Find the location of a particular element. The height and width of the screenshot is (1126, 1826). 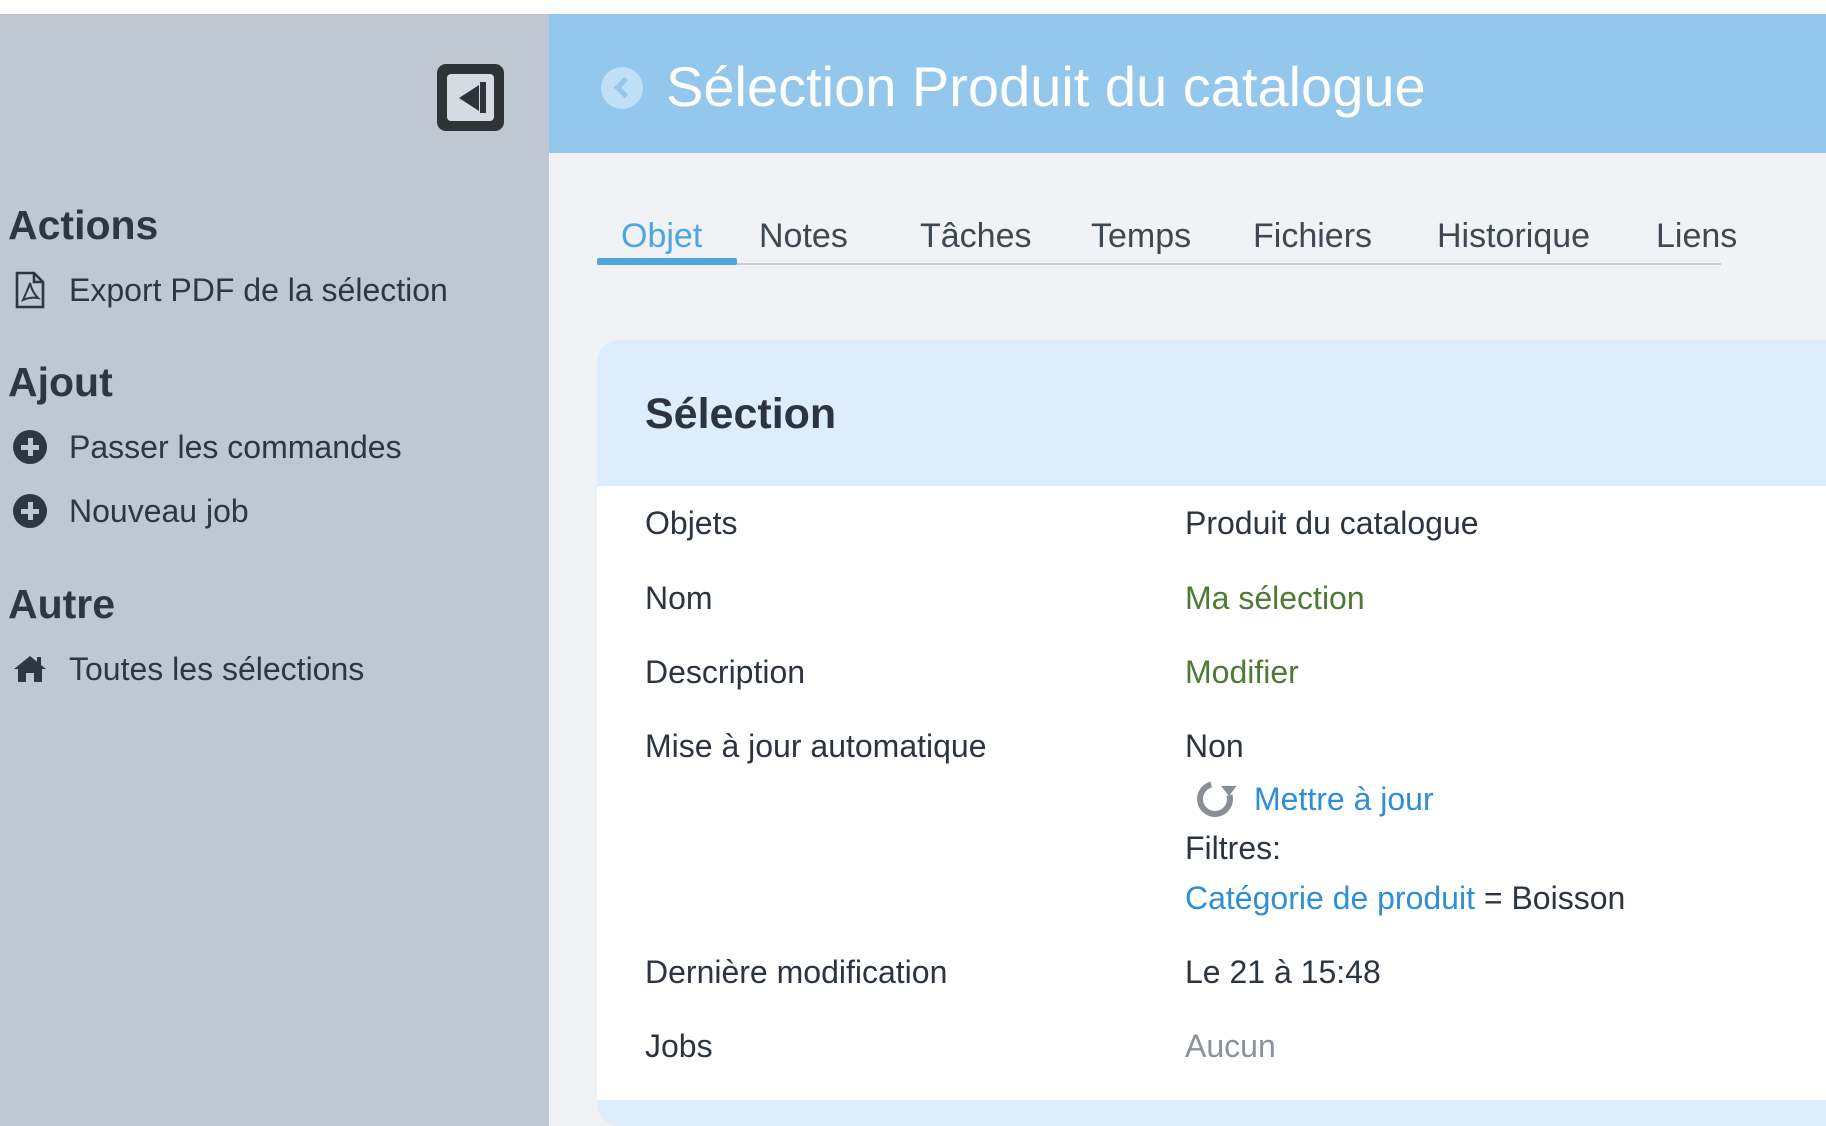

card-footer is located at coordinates (1211, 1113).